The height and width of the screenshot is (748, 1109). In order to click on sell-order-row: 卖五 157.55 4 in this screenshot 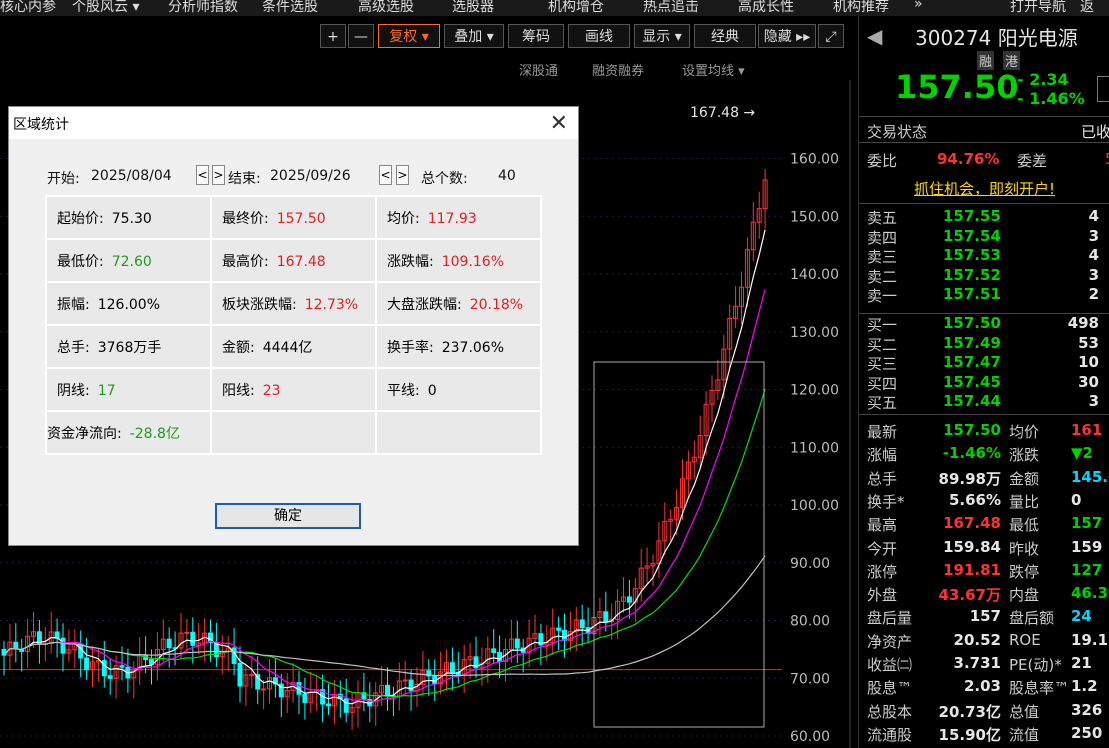, I will do `click(984, 217)`.